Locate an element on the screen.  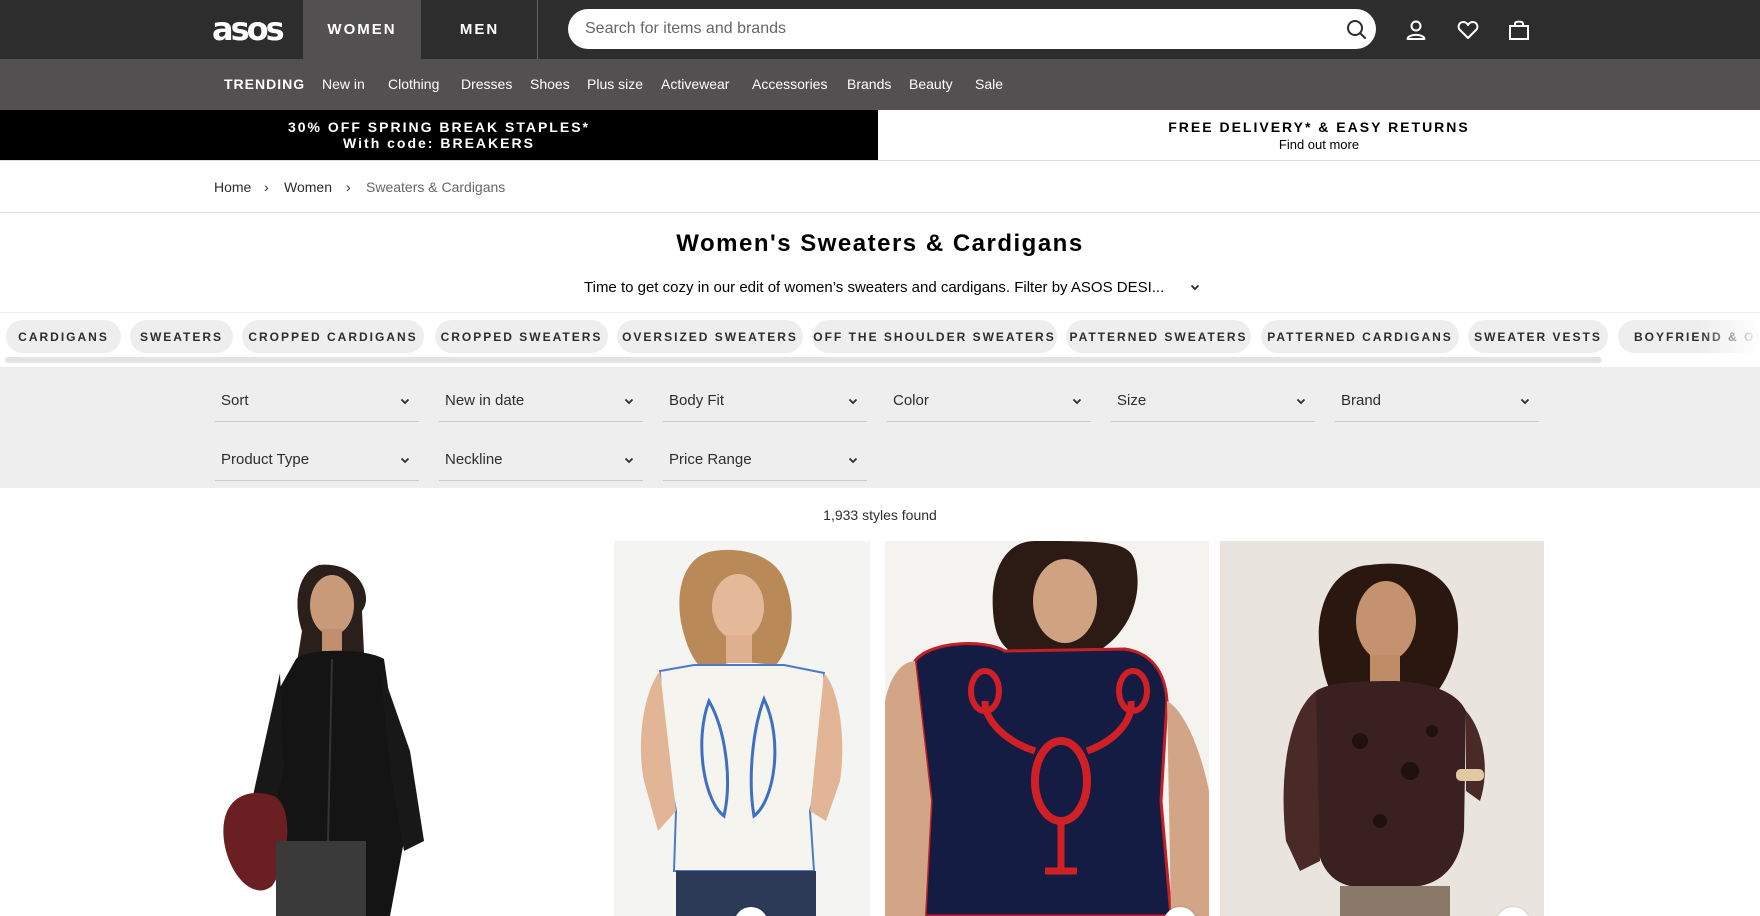
chip-patterned-sweaters: PATTERNED SWEATERS is located at coordinates (1158, 336).